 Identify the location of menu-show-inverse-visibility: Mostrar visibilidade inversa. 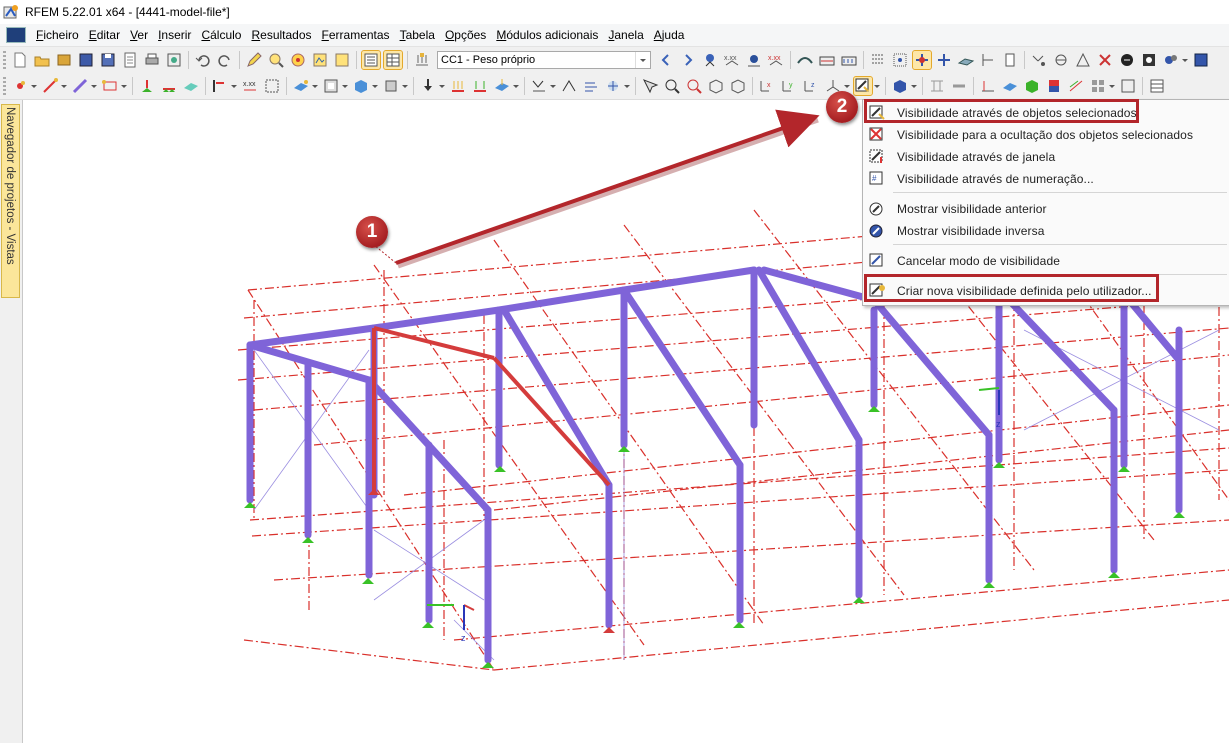
(1045, 231).